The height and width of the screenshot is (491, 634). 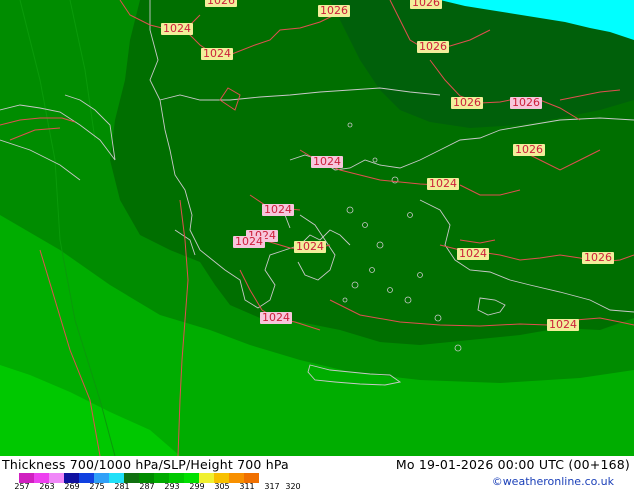 I want to click on source-credit: ©weatheronline.co.uk, so click(x=553, y=481).